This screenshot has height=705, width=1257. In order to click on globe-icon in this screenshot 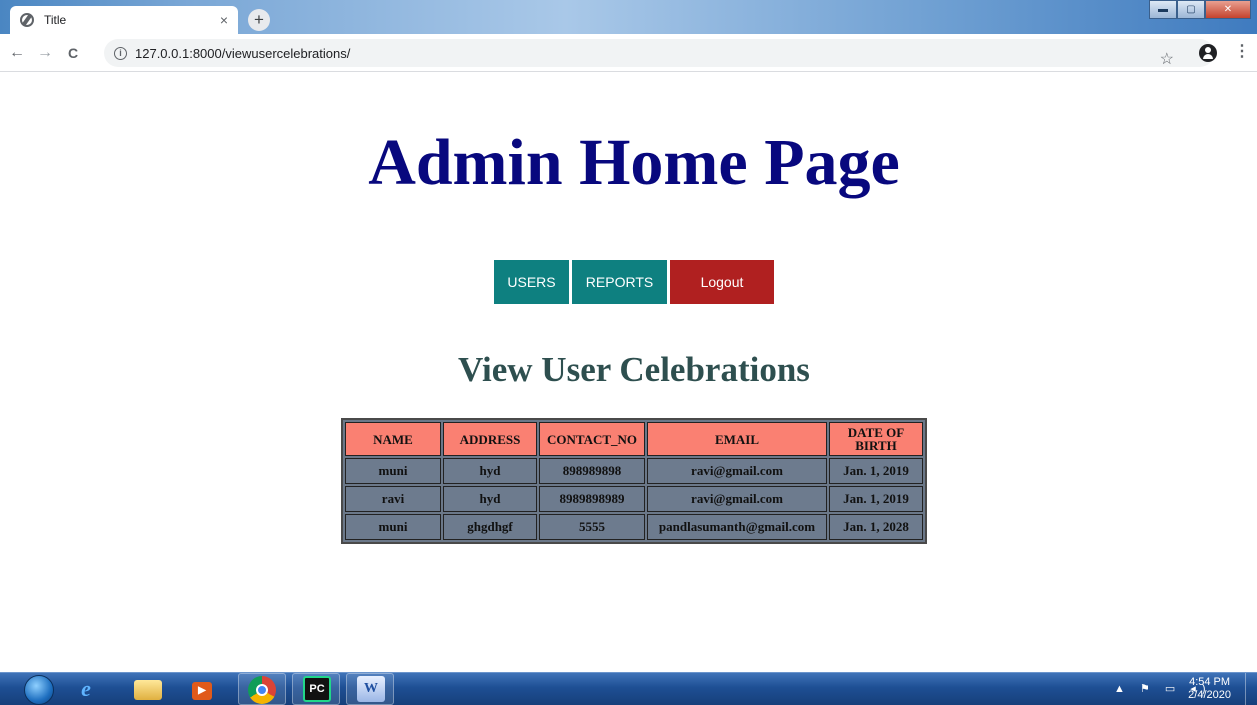, I will do `click(27, 20)`.